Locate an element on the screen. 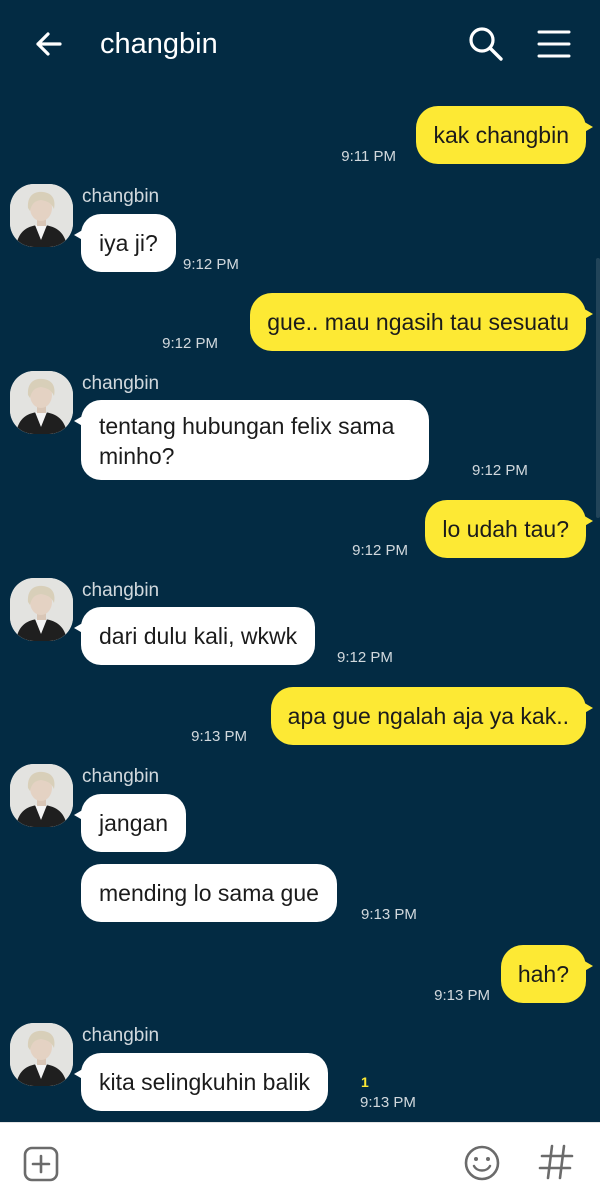 The width and height of the screenshot is (600, 1201). smiley-icon is located at coordinates (482, 1163).